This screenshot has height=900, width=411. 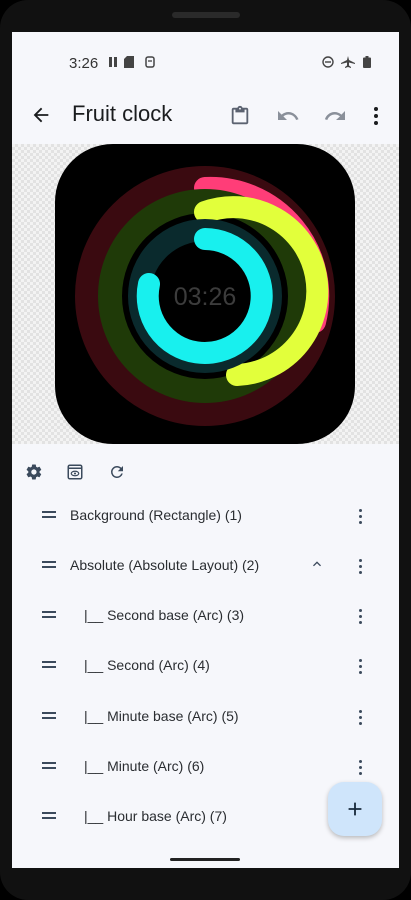 I want to click on redo-icon, so click(x=334, y=115).